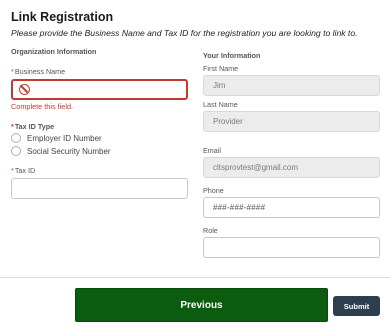 The image size is (390, 333). I want to click on phone-label: Phone, so click(213, 190).